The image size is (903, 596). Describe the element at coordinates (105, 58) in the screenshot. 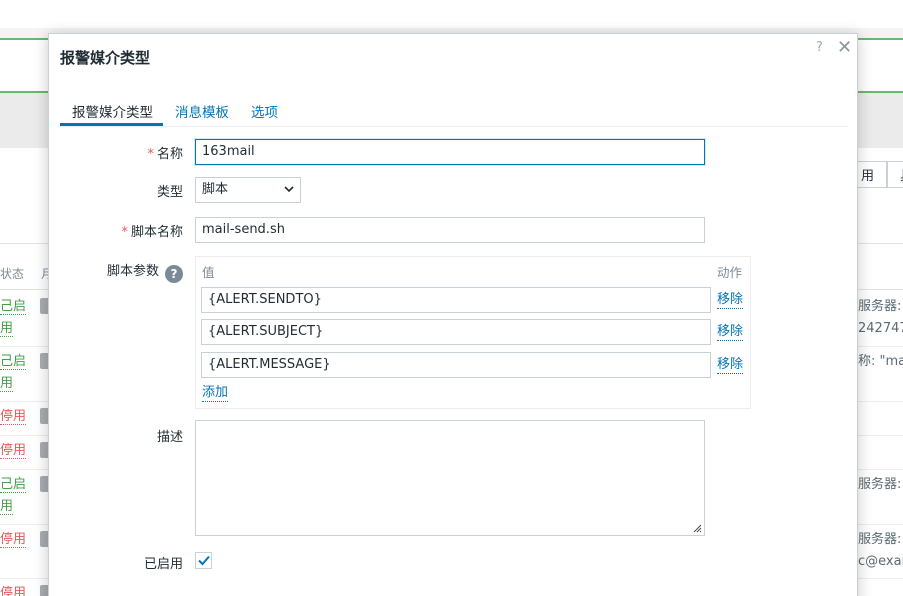

I see `dialog-title: 报警媒介类型` at that location.